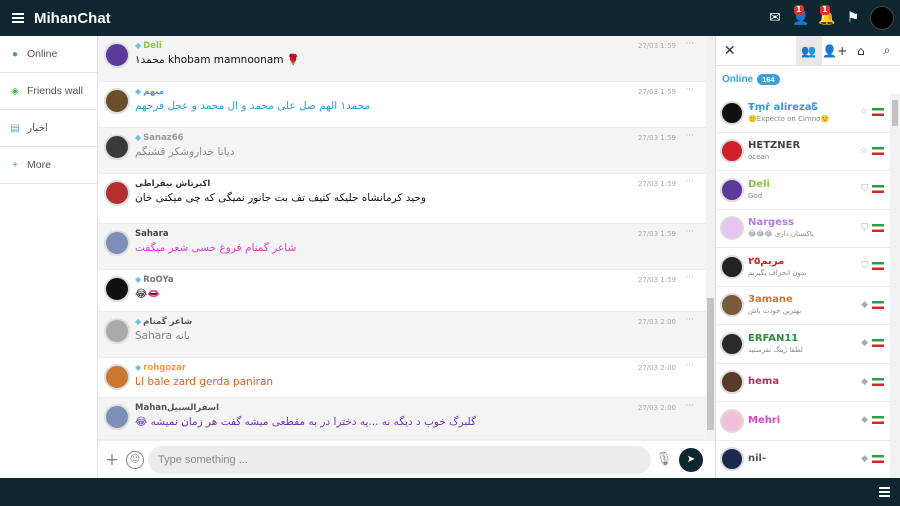  I want to click on user-list-item: HETZNER ocean ☆, so click(803, 152).